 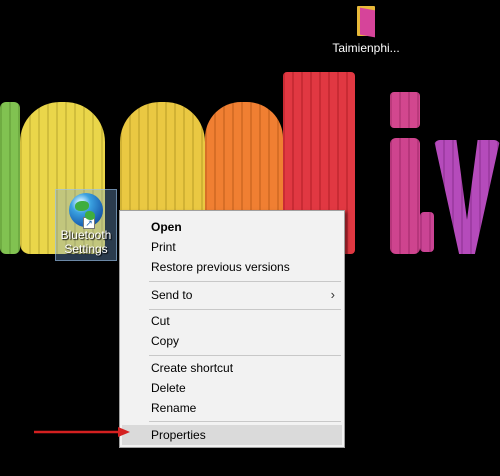 I want to click on bluetooth-settings-label: Bluetooth Settings, so click(x=86, y=242).